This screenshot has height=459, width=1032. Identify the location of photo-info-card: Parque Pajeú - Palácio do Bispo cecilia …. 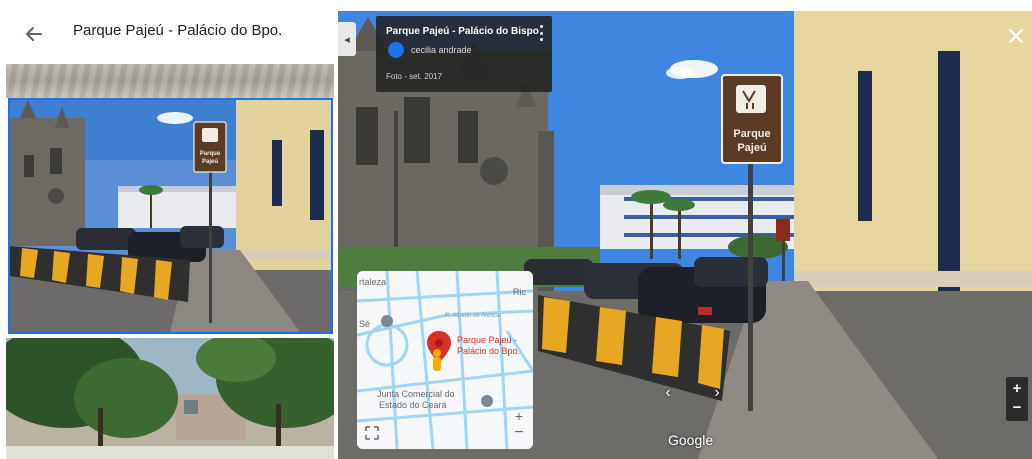
(464, 54).